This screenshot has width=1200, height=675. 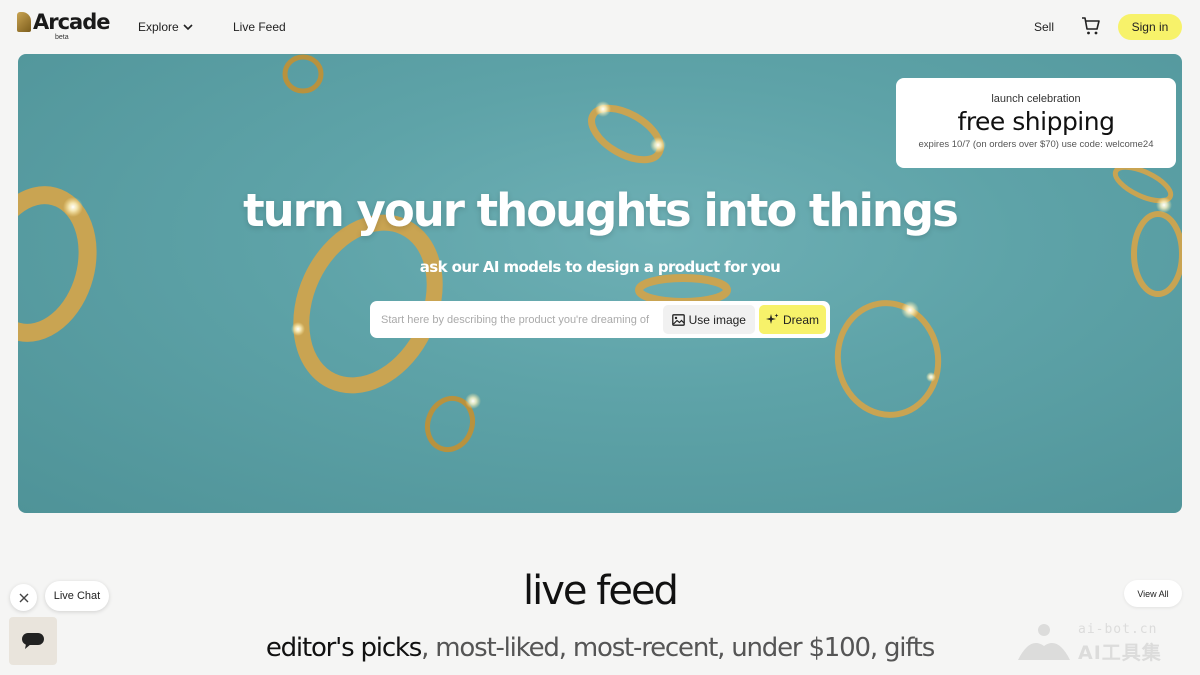 What do you see at coordinates (259, 27) in the screenshot?
I see `nav-live-feed: Live Feed` at bounding box center [259, 27].